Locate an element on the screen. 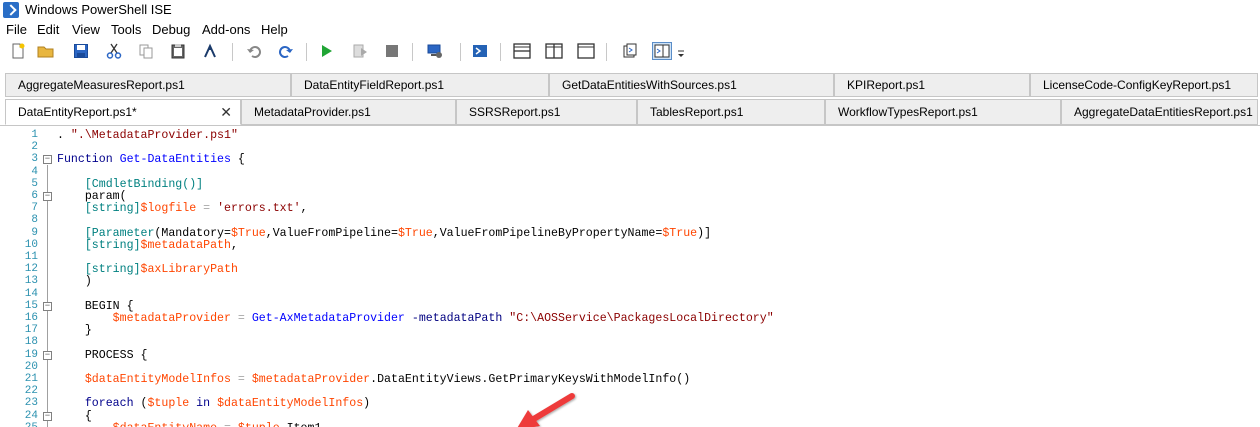  menu-view: View is located at coordinates (86, 29).